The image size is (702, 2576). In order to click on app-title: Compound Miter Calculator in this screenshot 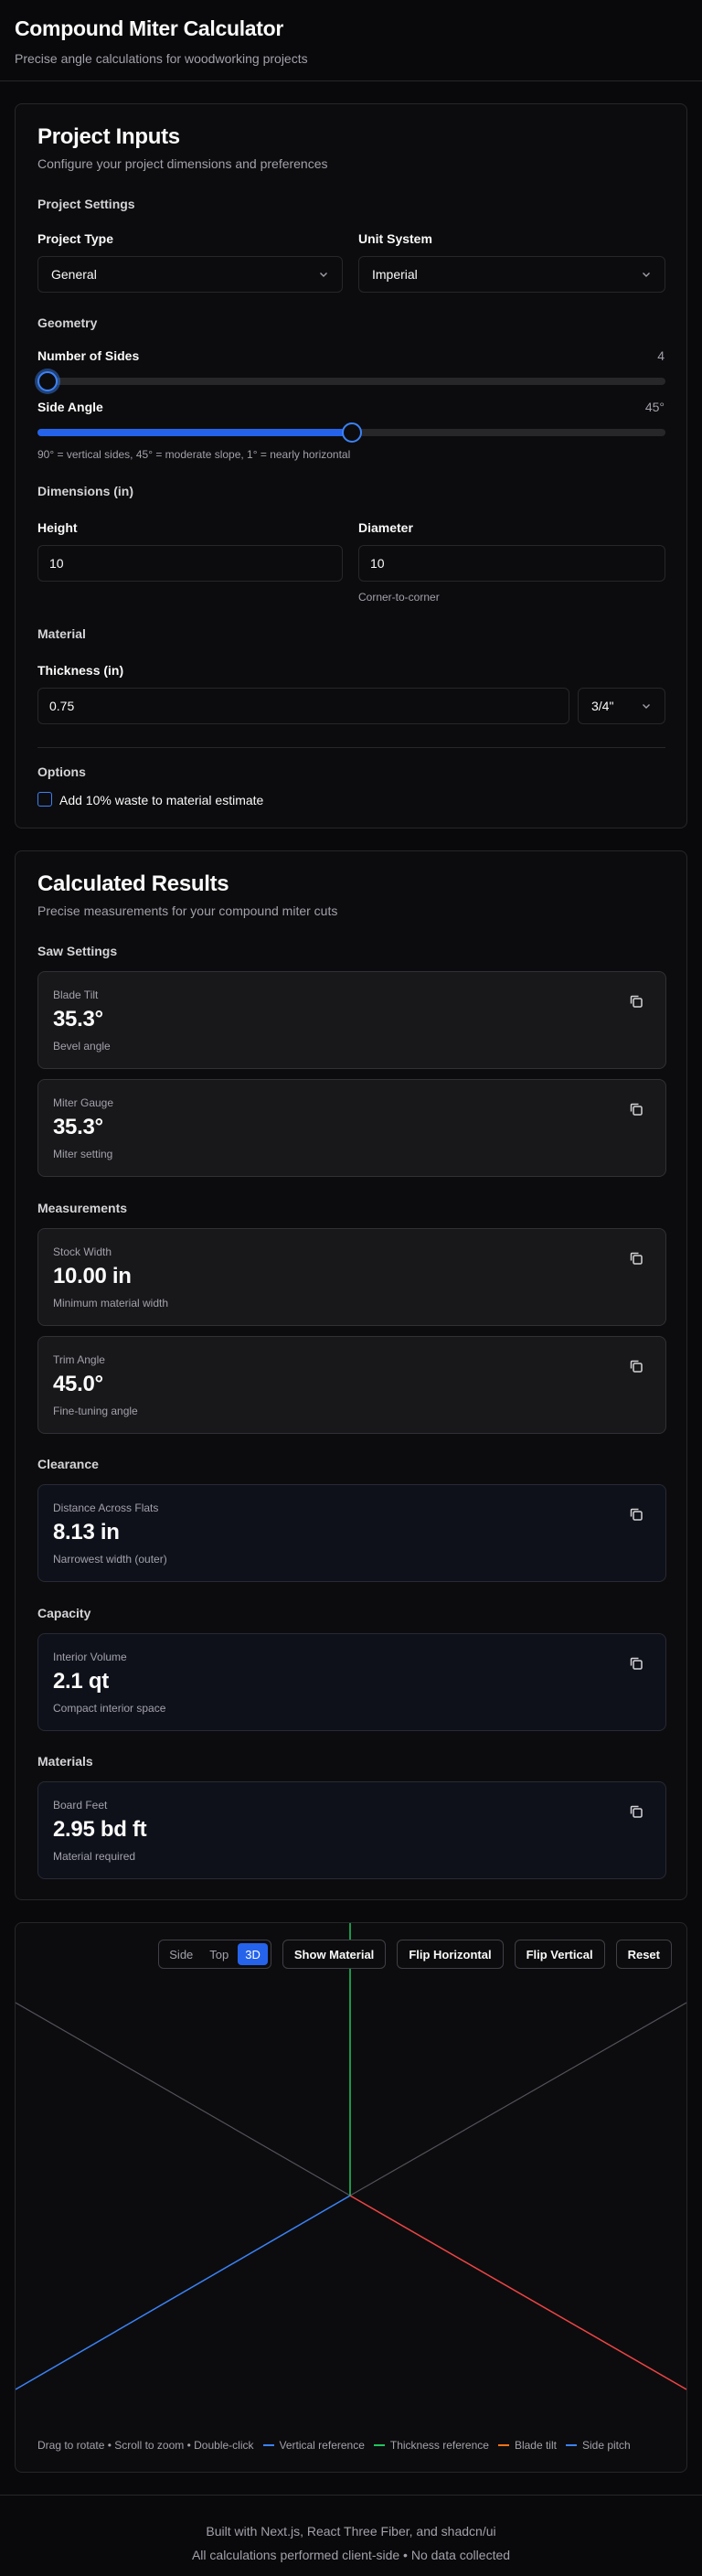, I will do `click(150, 28)`.